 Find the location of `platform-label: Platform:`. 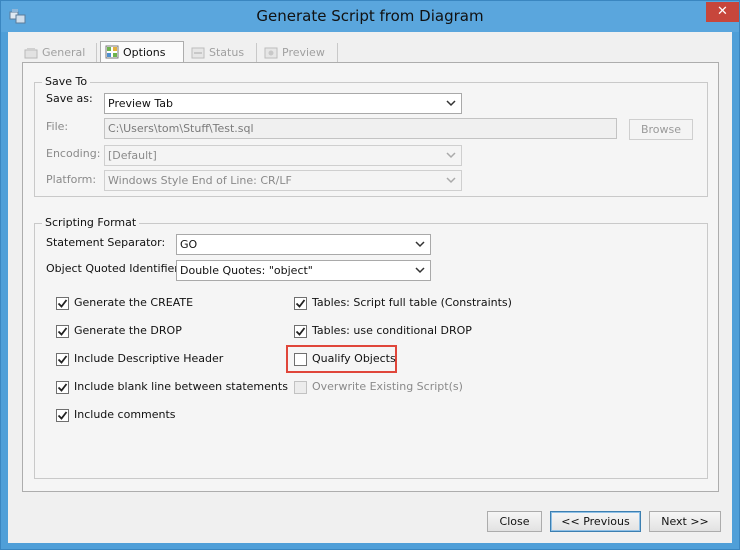

platform-label: Platform: is located at coordinates (71, 179).